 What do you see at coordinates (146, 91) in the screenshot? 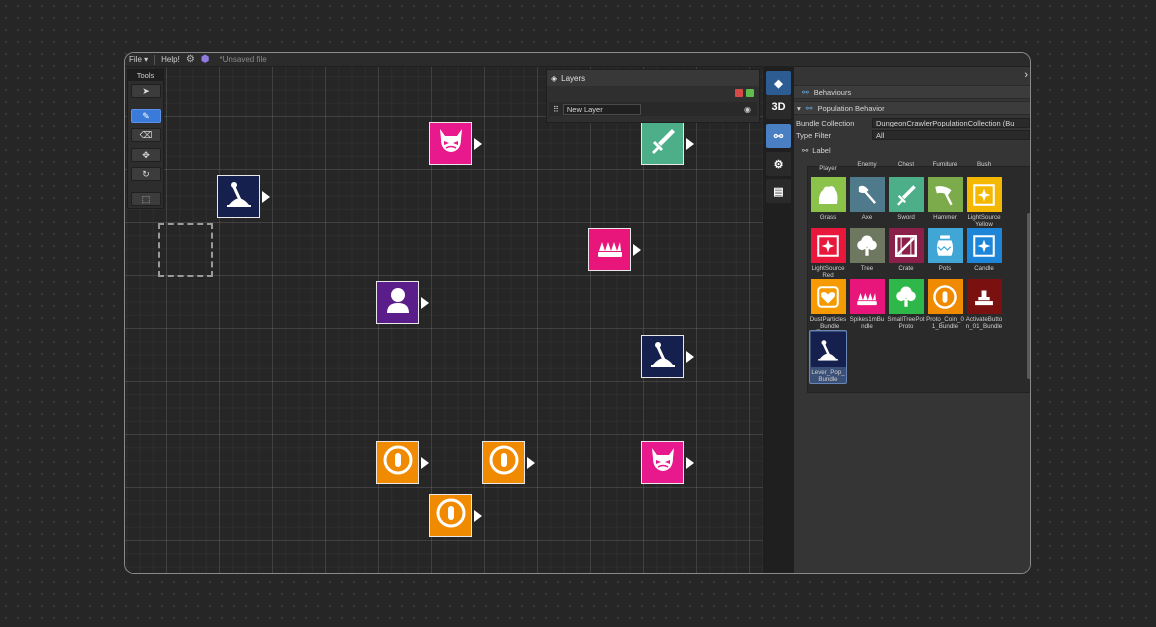
I see `select-tool-button: ➤` at bounding box center [146, 91].